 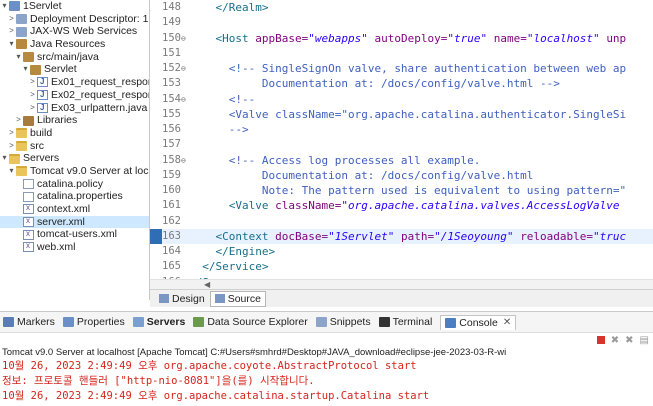 I want to click on markers-icon, so click(x=8, y=322).